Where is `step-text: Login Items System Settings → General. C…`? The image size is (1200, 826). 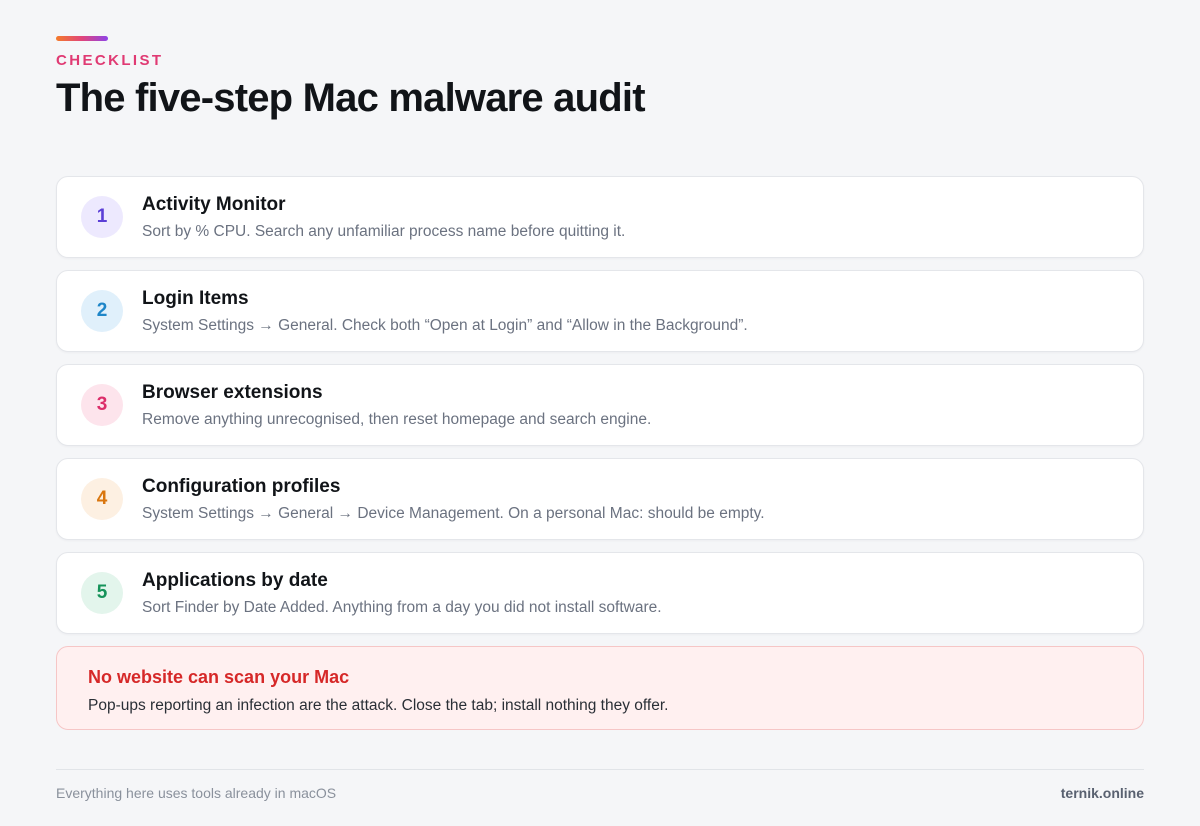 step-text: Login Items System Settings → General. C… is located at coordinates (445, 311).